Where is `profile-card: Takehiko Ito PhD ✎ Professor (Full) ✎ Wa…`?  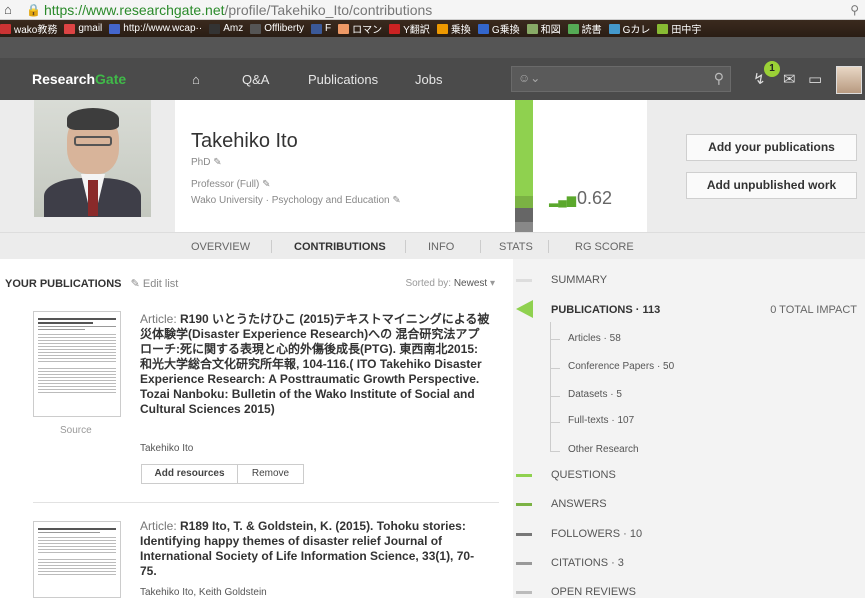 profile-card: Takehiko Ito PhD ✎ Professor (Full) ✎ Wa… is located at coordinates (345, 166).